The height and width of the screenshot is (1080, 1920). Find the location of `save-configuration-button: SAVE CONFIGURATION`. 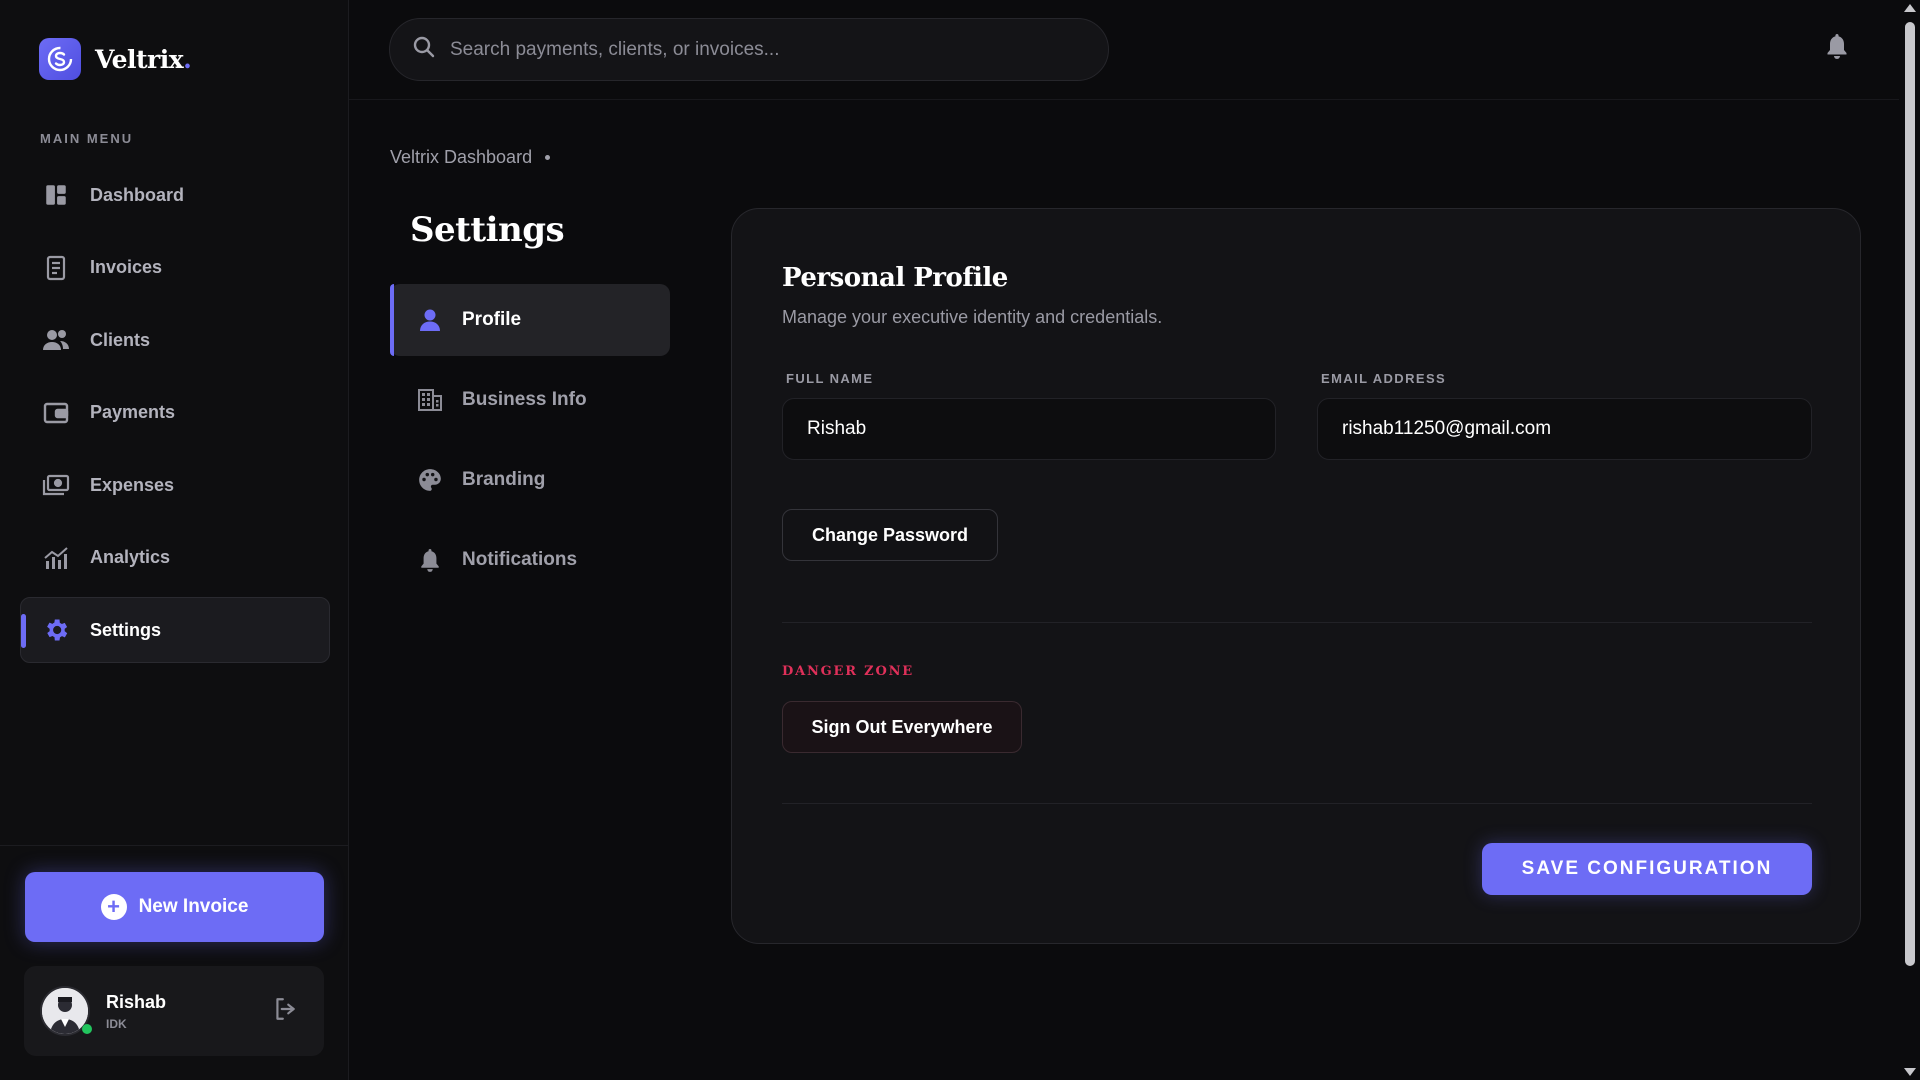

save-configuration-button: SAVE CONFIGURATION is located at coordinates (1647, 869).